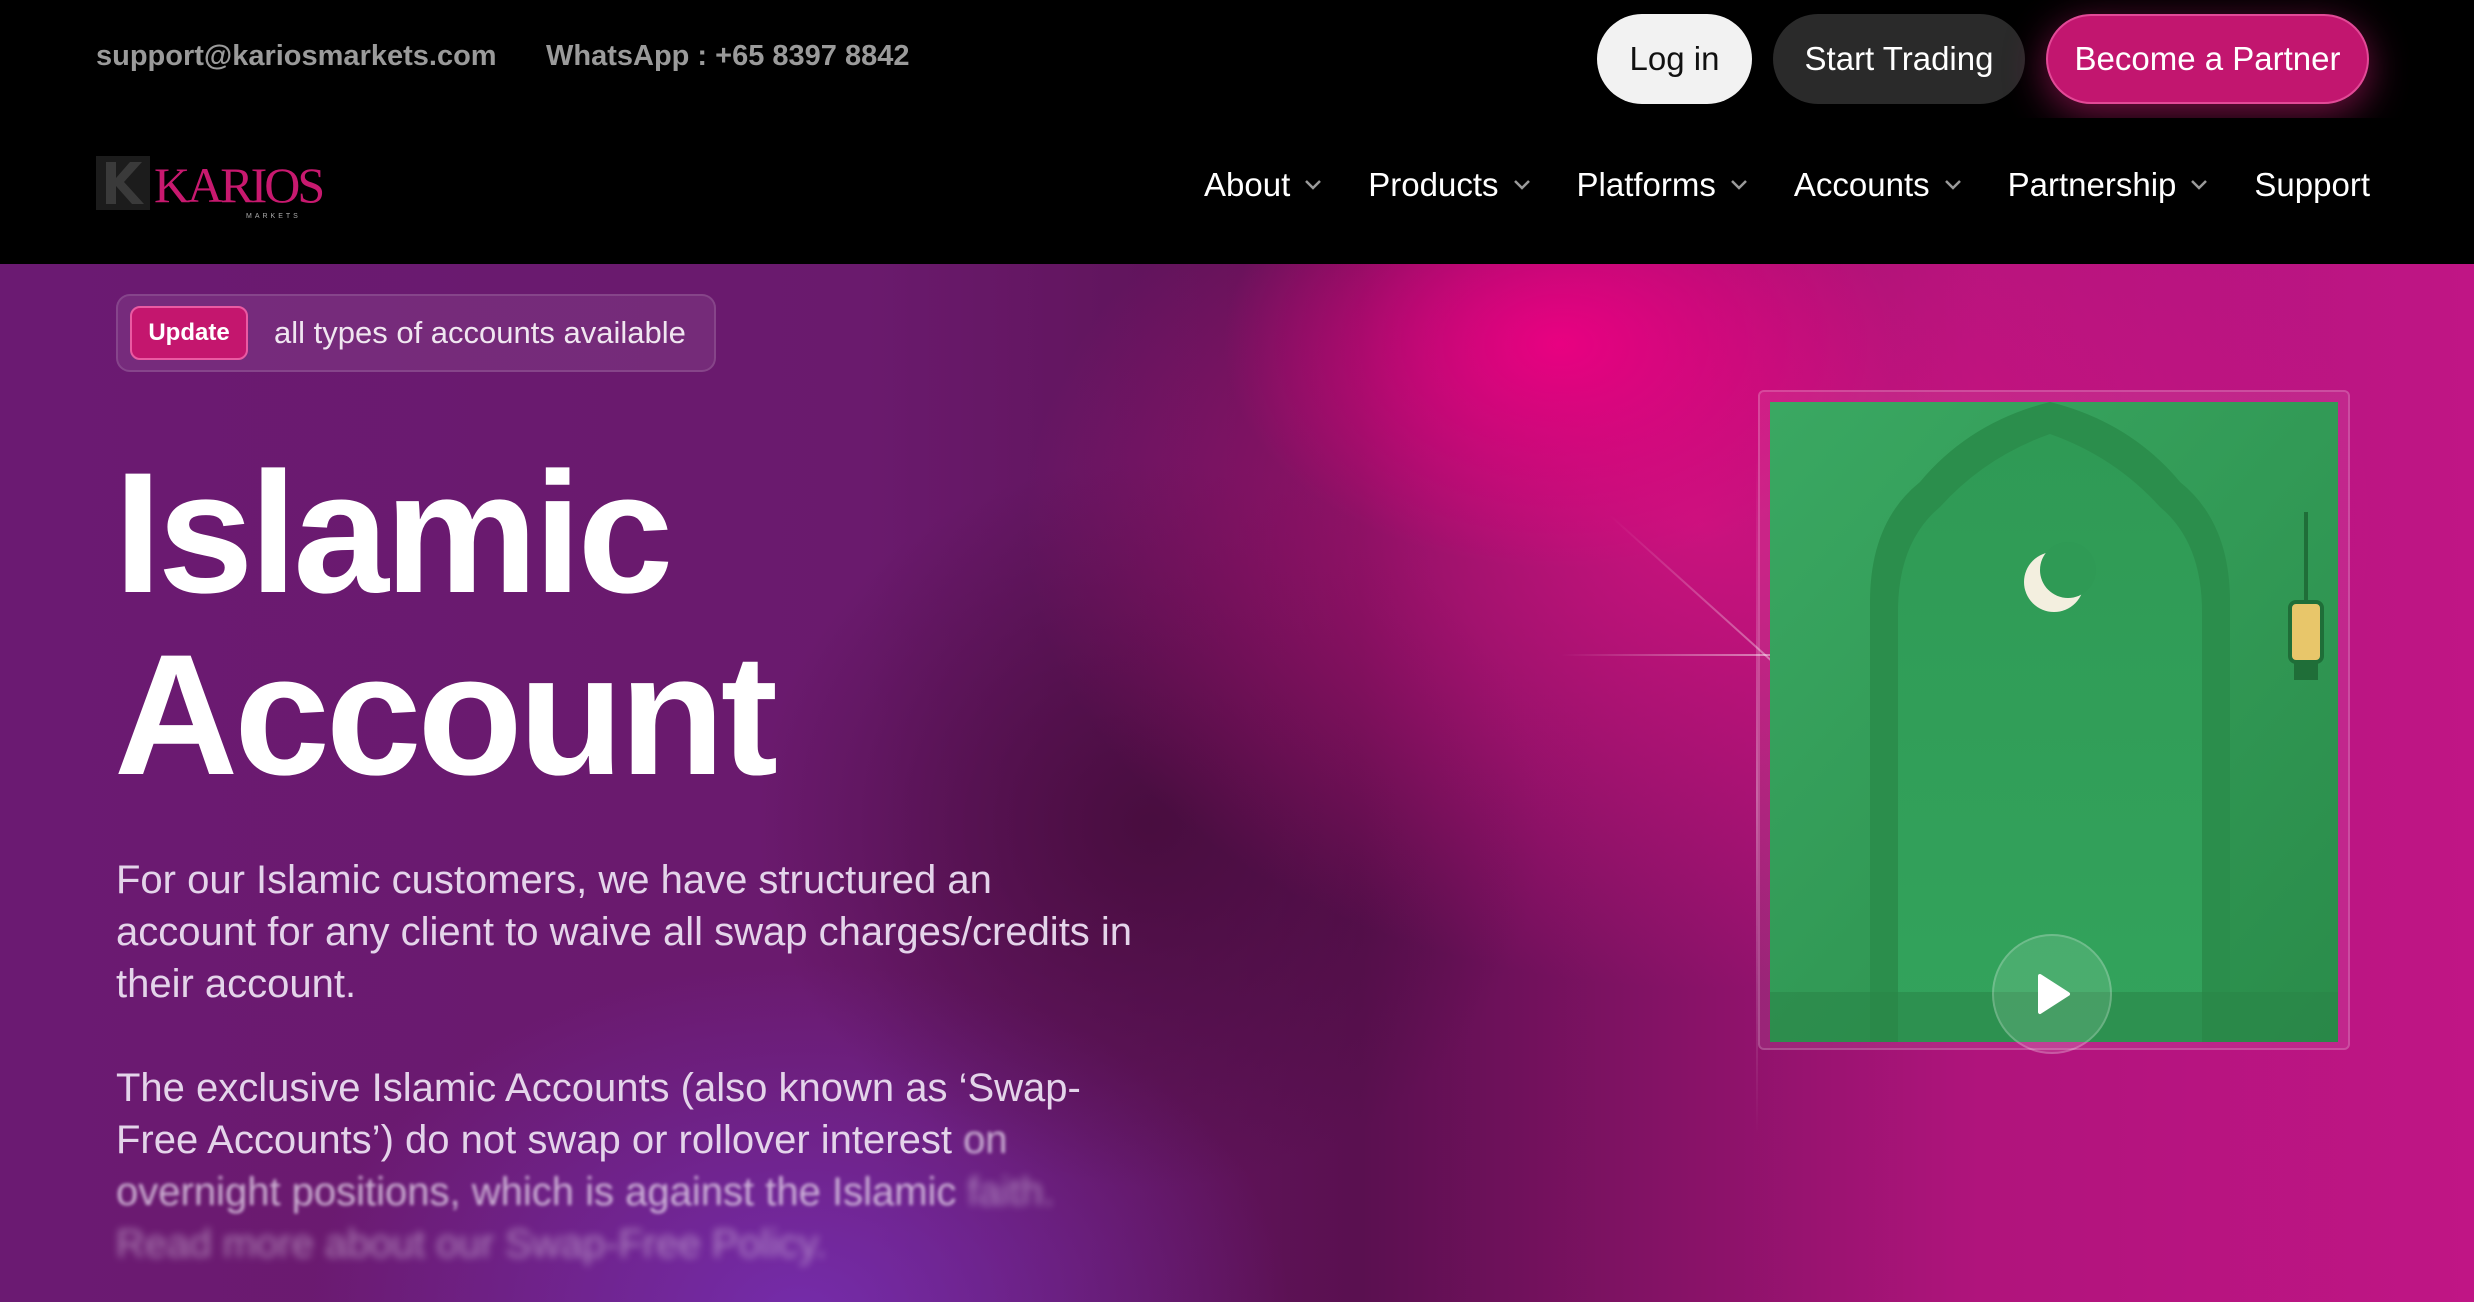 This screenshot has width=2474, height=1302. I want to click on whatsapp-link: WhatsApp : +65 8397 8842, so click(727, 56).